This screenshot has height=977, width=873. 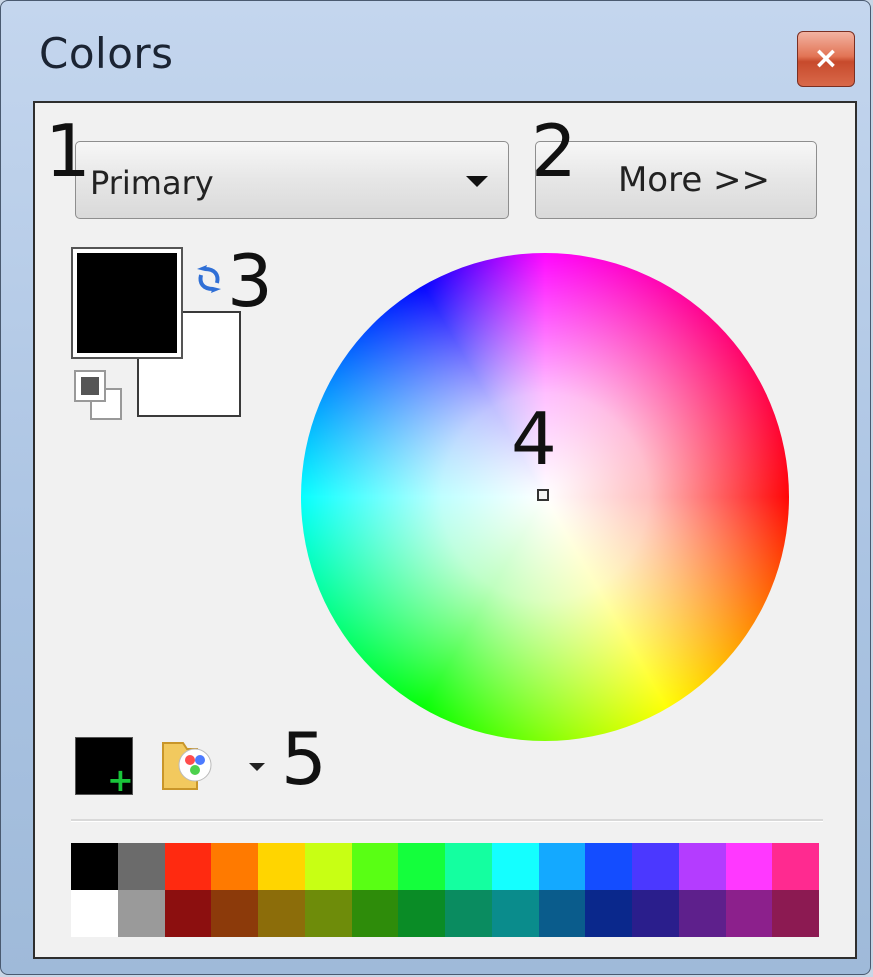 What do you see at coordinates (152, 183) in the screenshot?
I see `color-mode-value: Primary` at bounding box center [152, 183].